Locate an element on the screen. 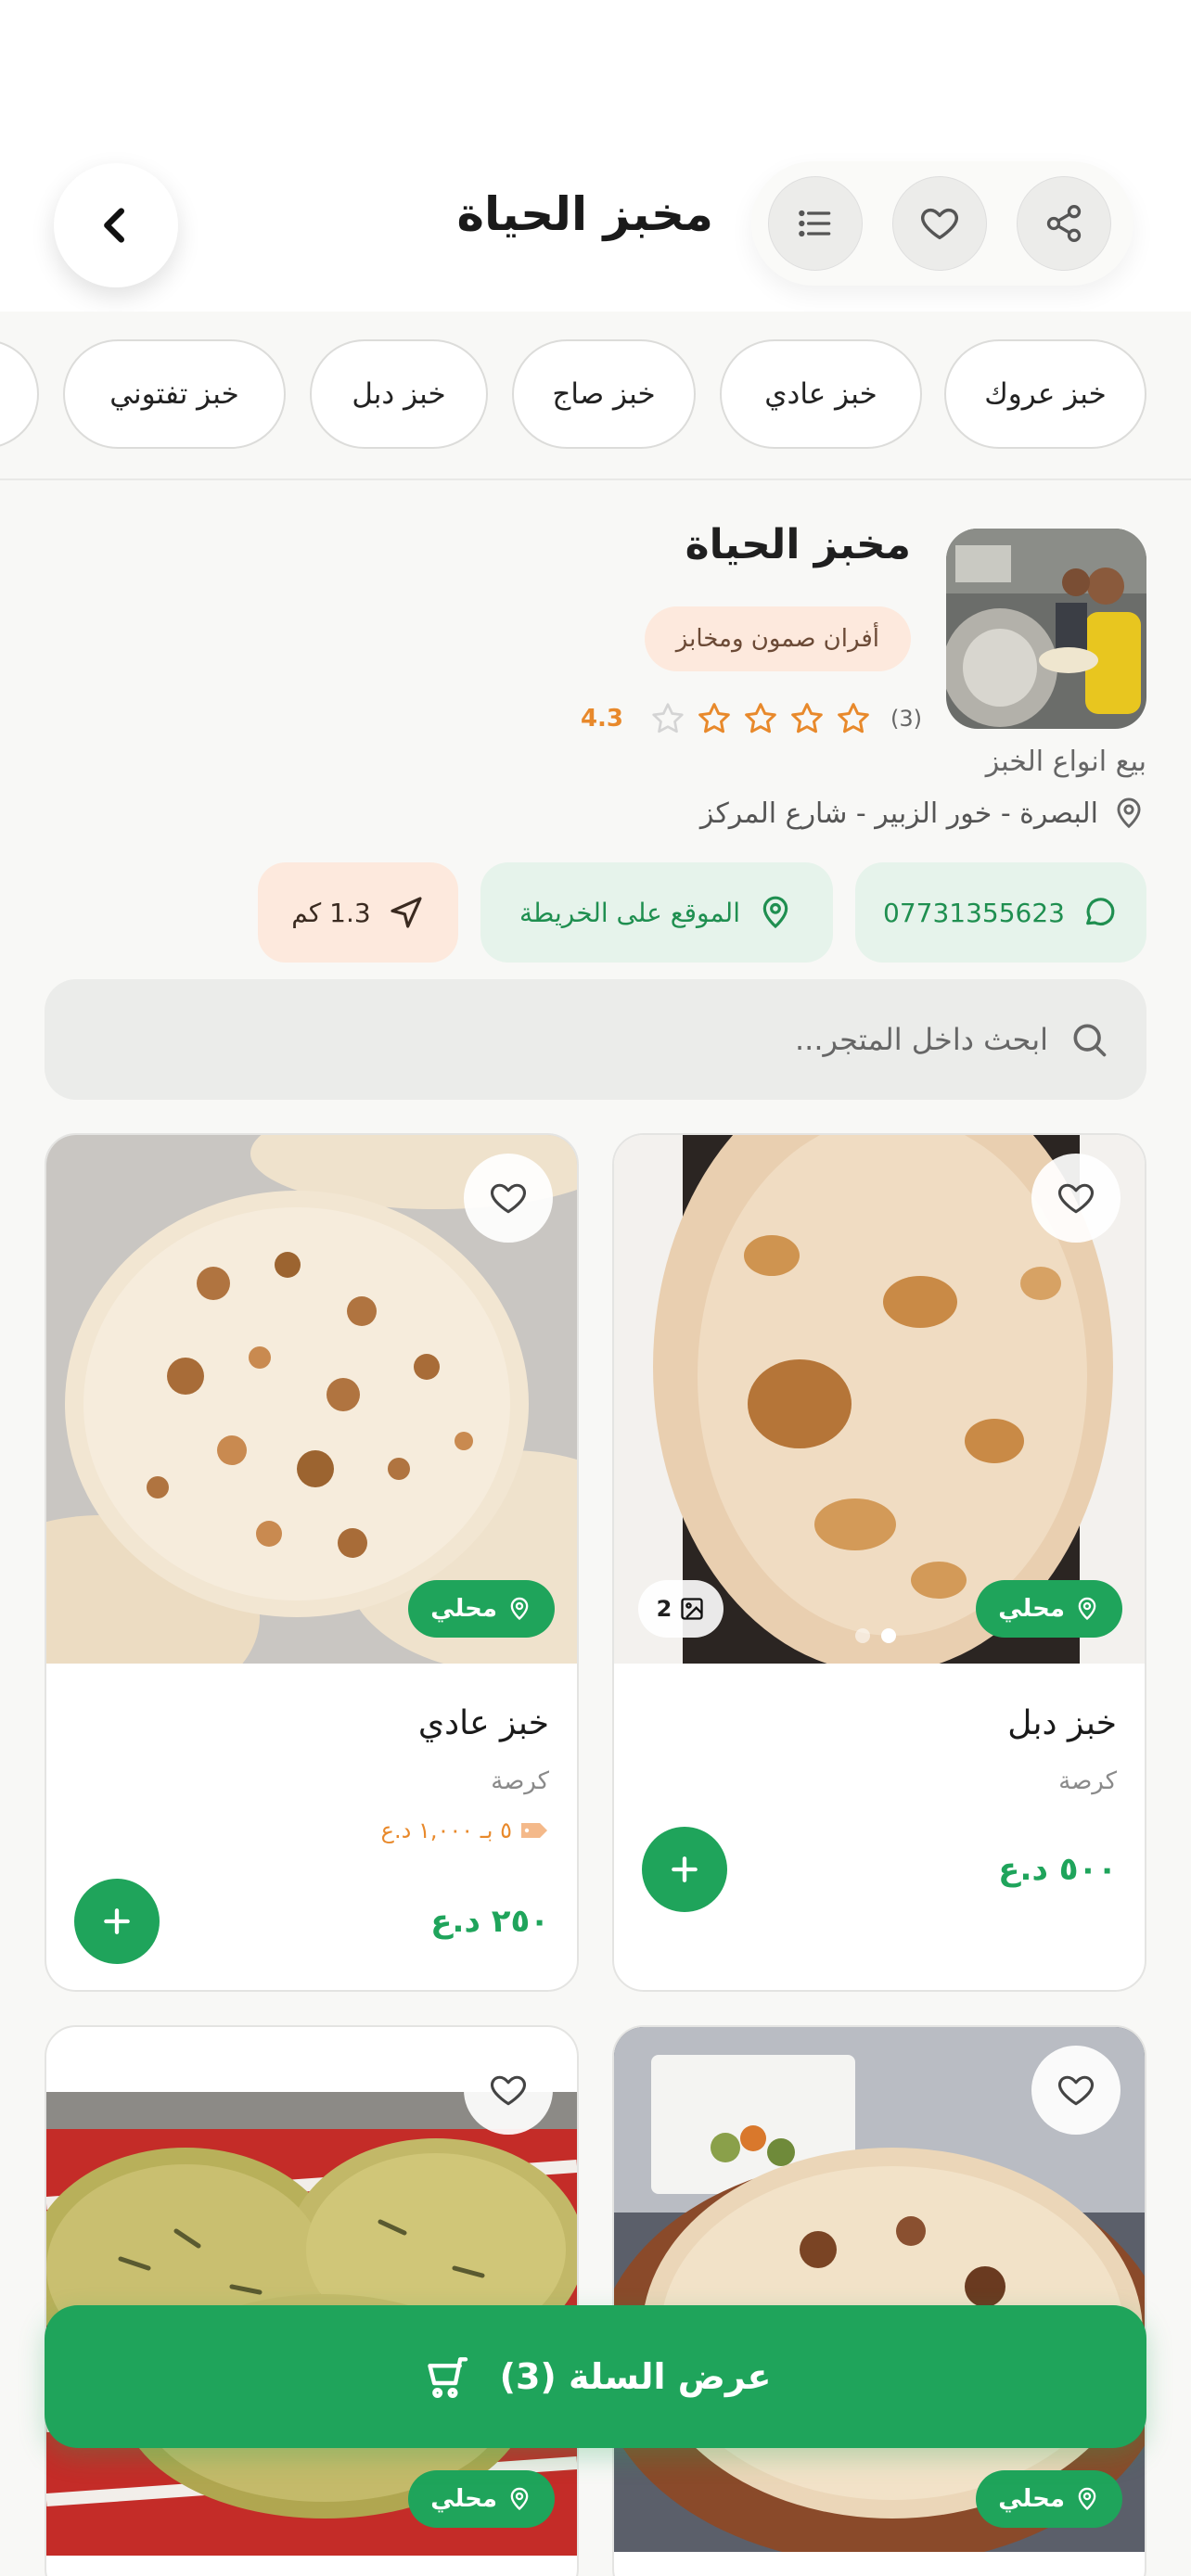 The height and width of the screenshot is (2576, 1191). category-chip: خبز صاج is located at coordinates (604, 394).